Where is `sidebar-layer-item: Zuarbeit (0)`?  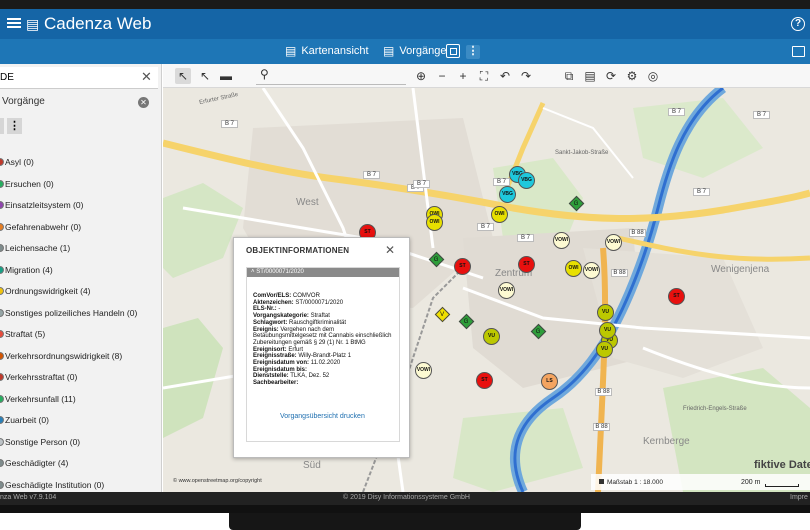 sidebar-layer-item: Zuarbeit (0) is located at coordinates (80, 425).